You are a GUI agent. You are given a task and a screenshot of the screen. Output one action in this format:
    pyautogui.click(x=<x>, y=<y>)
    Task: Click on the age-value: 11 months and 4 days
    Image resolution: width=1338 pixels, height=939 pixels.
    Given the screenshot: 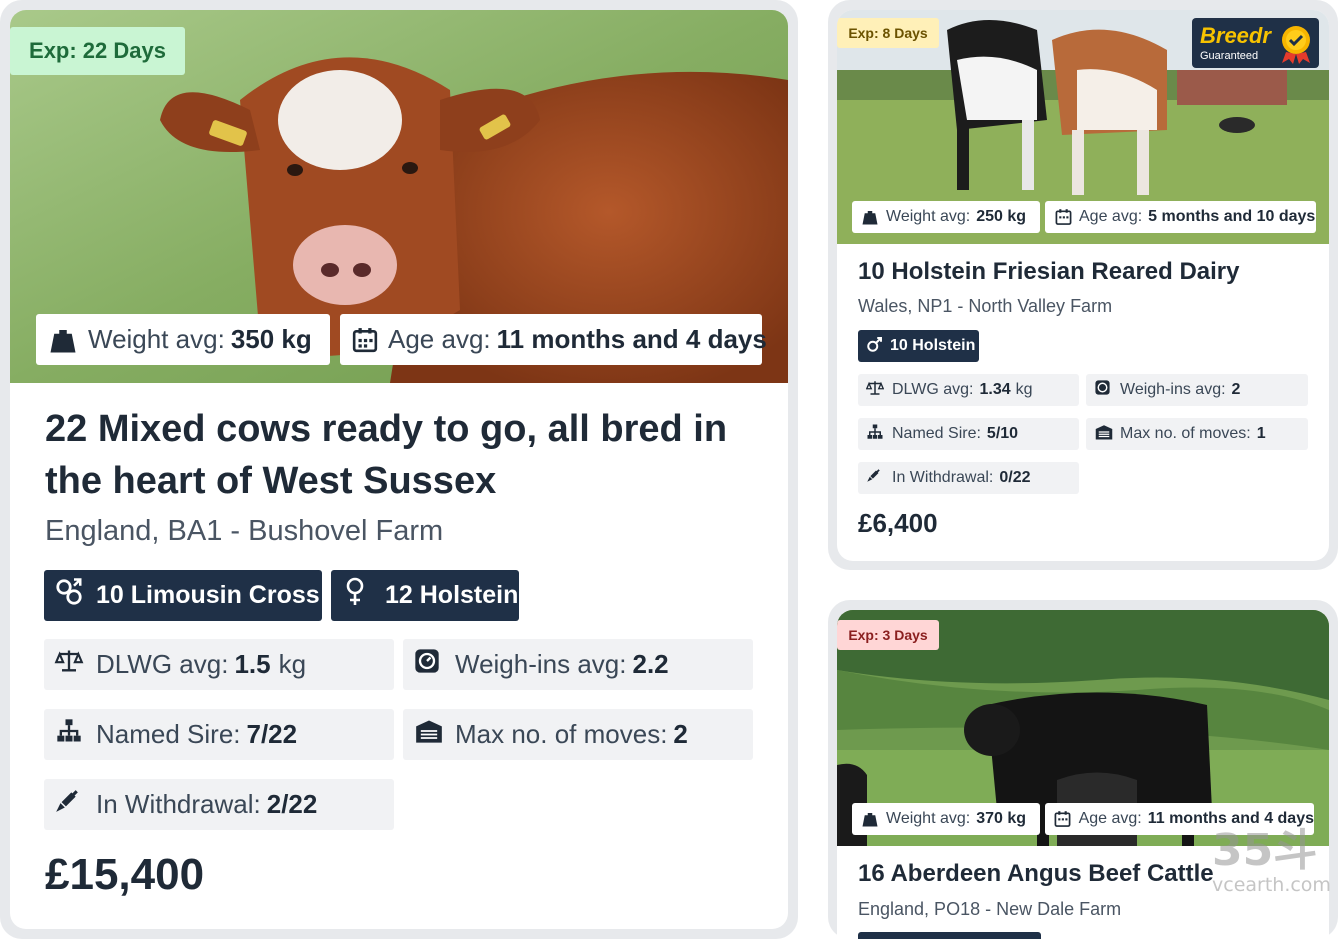 What is the action you would take?
    pyautogui.click(x=631, y=339)
    